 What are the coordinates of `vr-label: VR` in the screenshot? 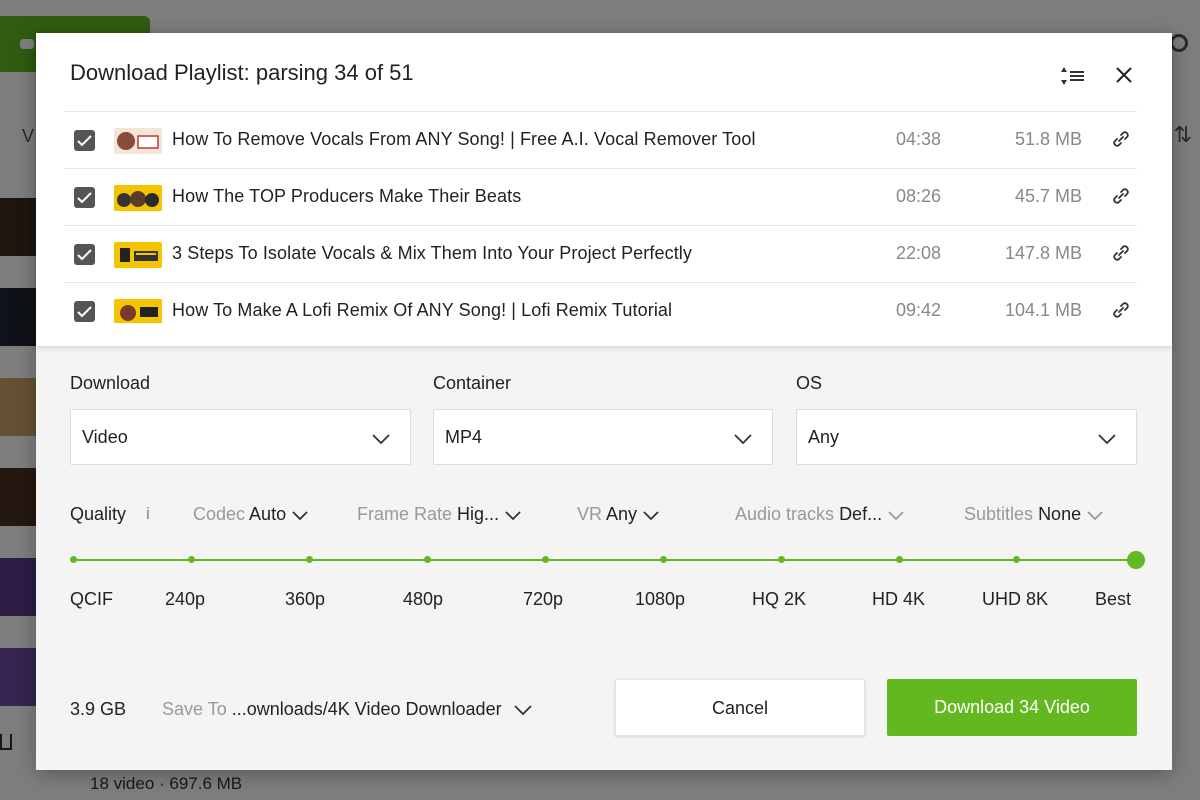 It's located at (590, 514).